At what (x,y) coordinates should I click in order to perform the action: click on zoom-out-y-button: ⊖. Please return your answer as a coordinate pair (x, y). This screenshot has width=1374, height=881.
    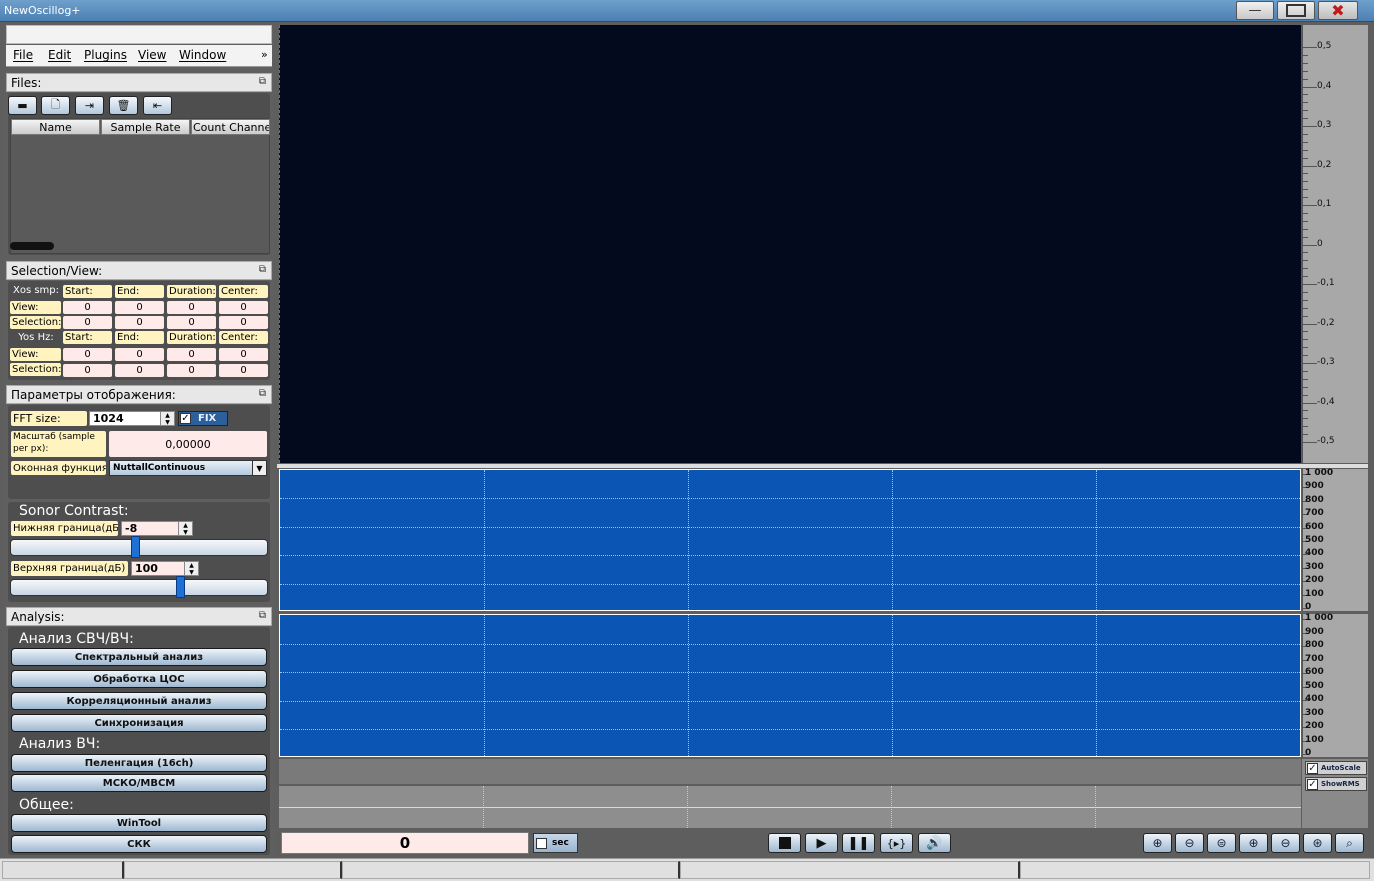
    Looking at the image, I should click on (1285, 843).